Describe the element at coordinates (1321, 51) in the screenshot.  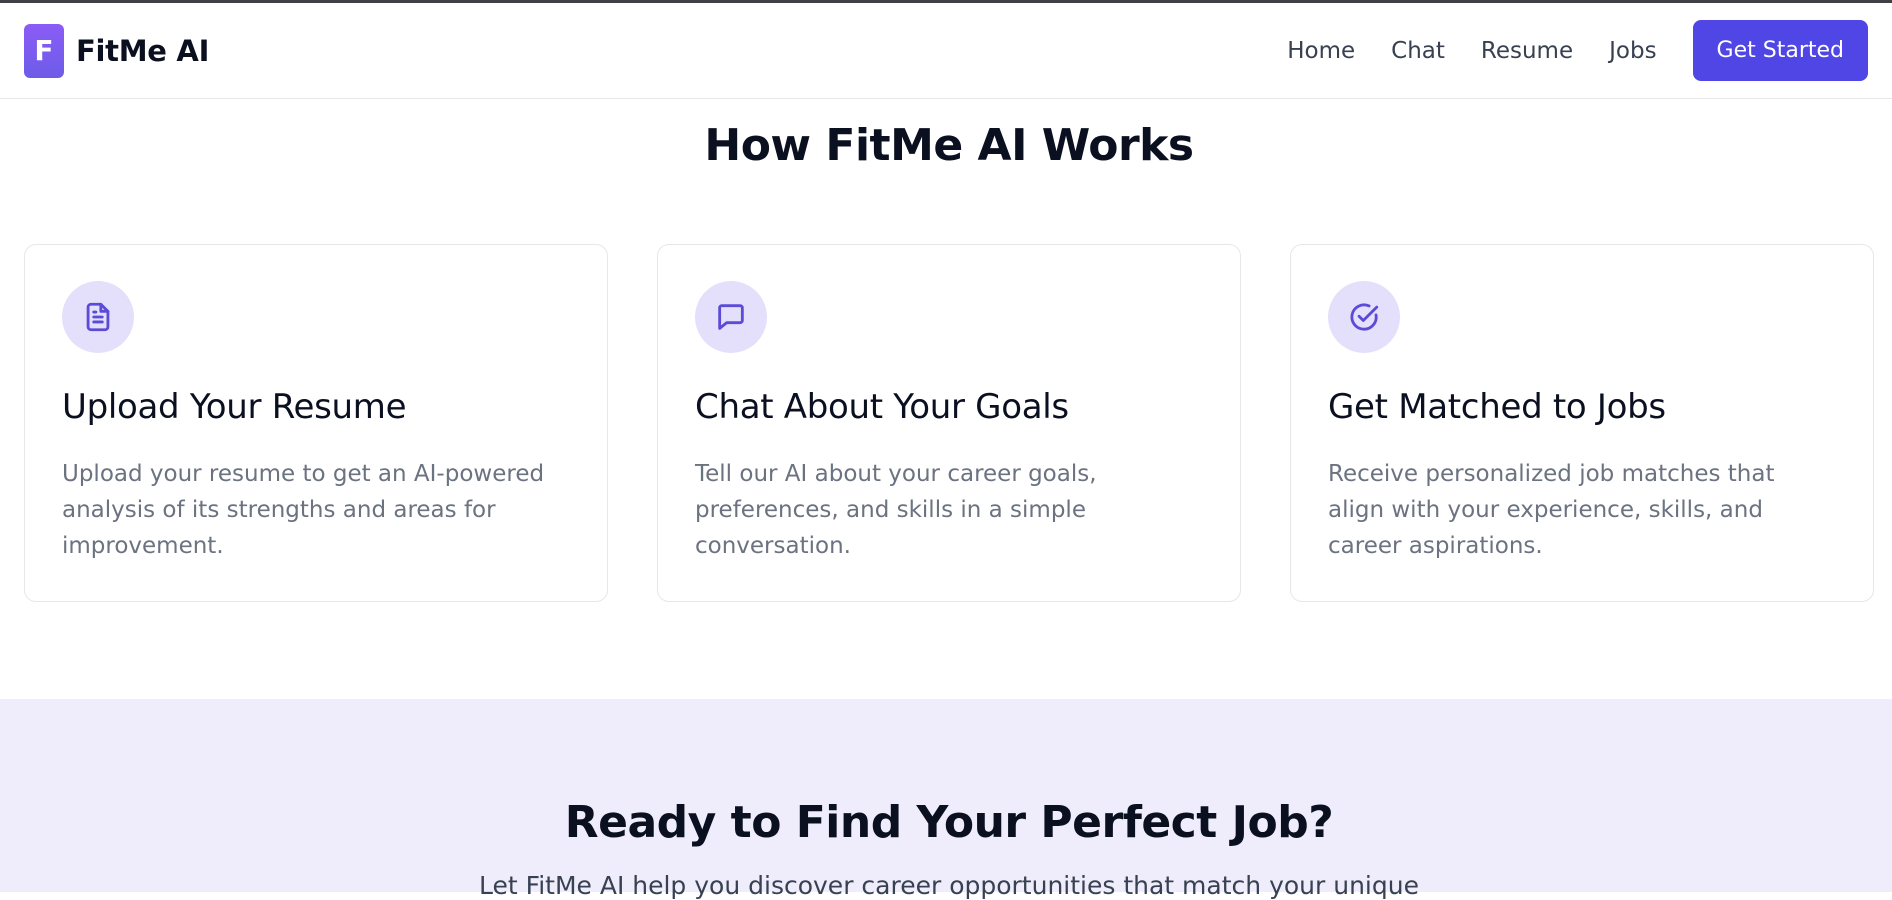
I see `nav-link-home: Home` at that location.